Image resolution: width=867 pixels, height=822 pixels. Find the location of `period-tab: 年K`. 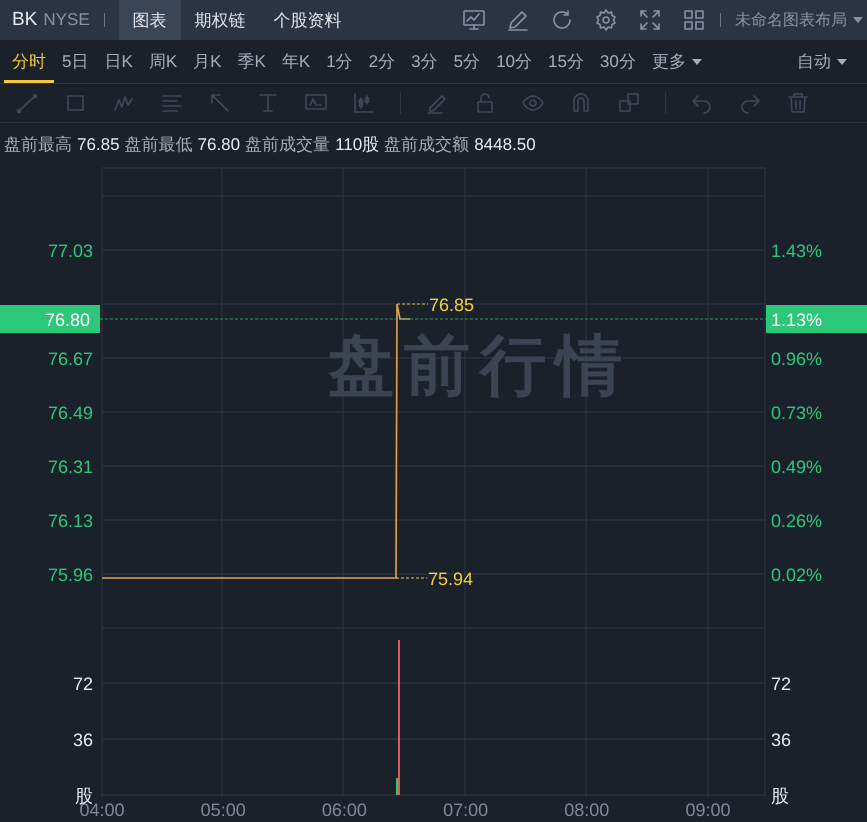

period-tab: 年K is located at coordinates (296, 61).